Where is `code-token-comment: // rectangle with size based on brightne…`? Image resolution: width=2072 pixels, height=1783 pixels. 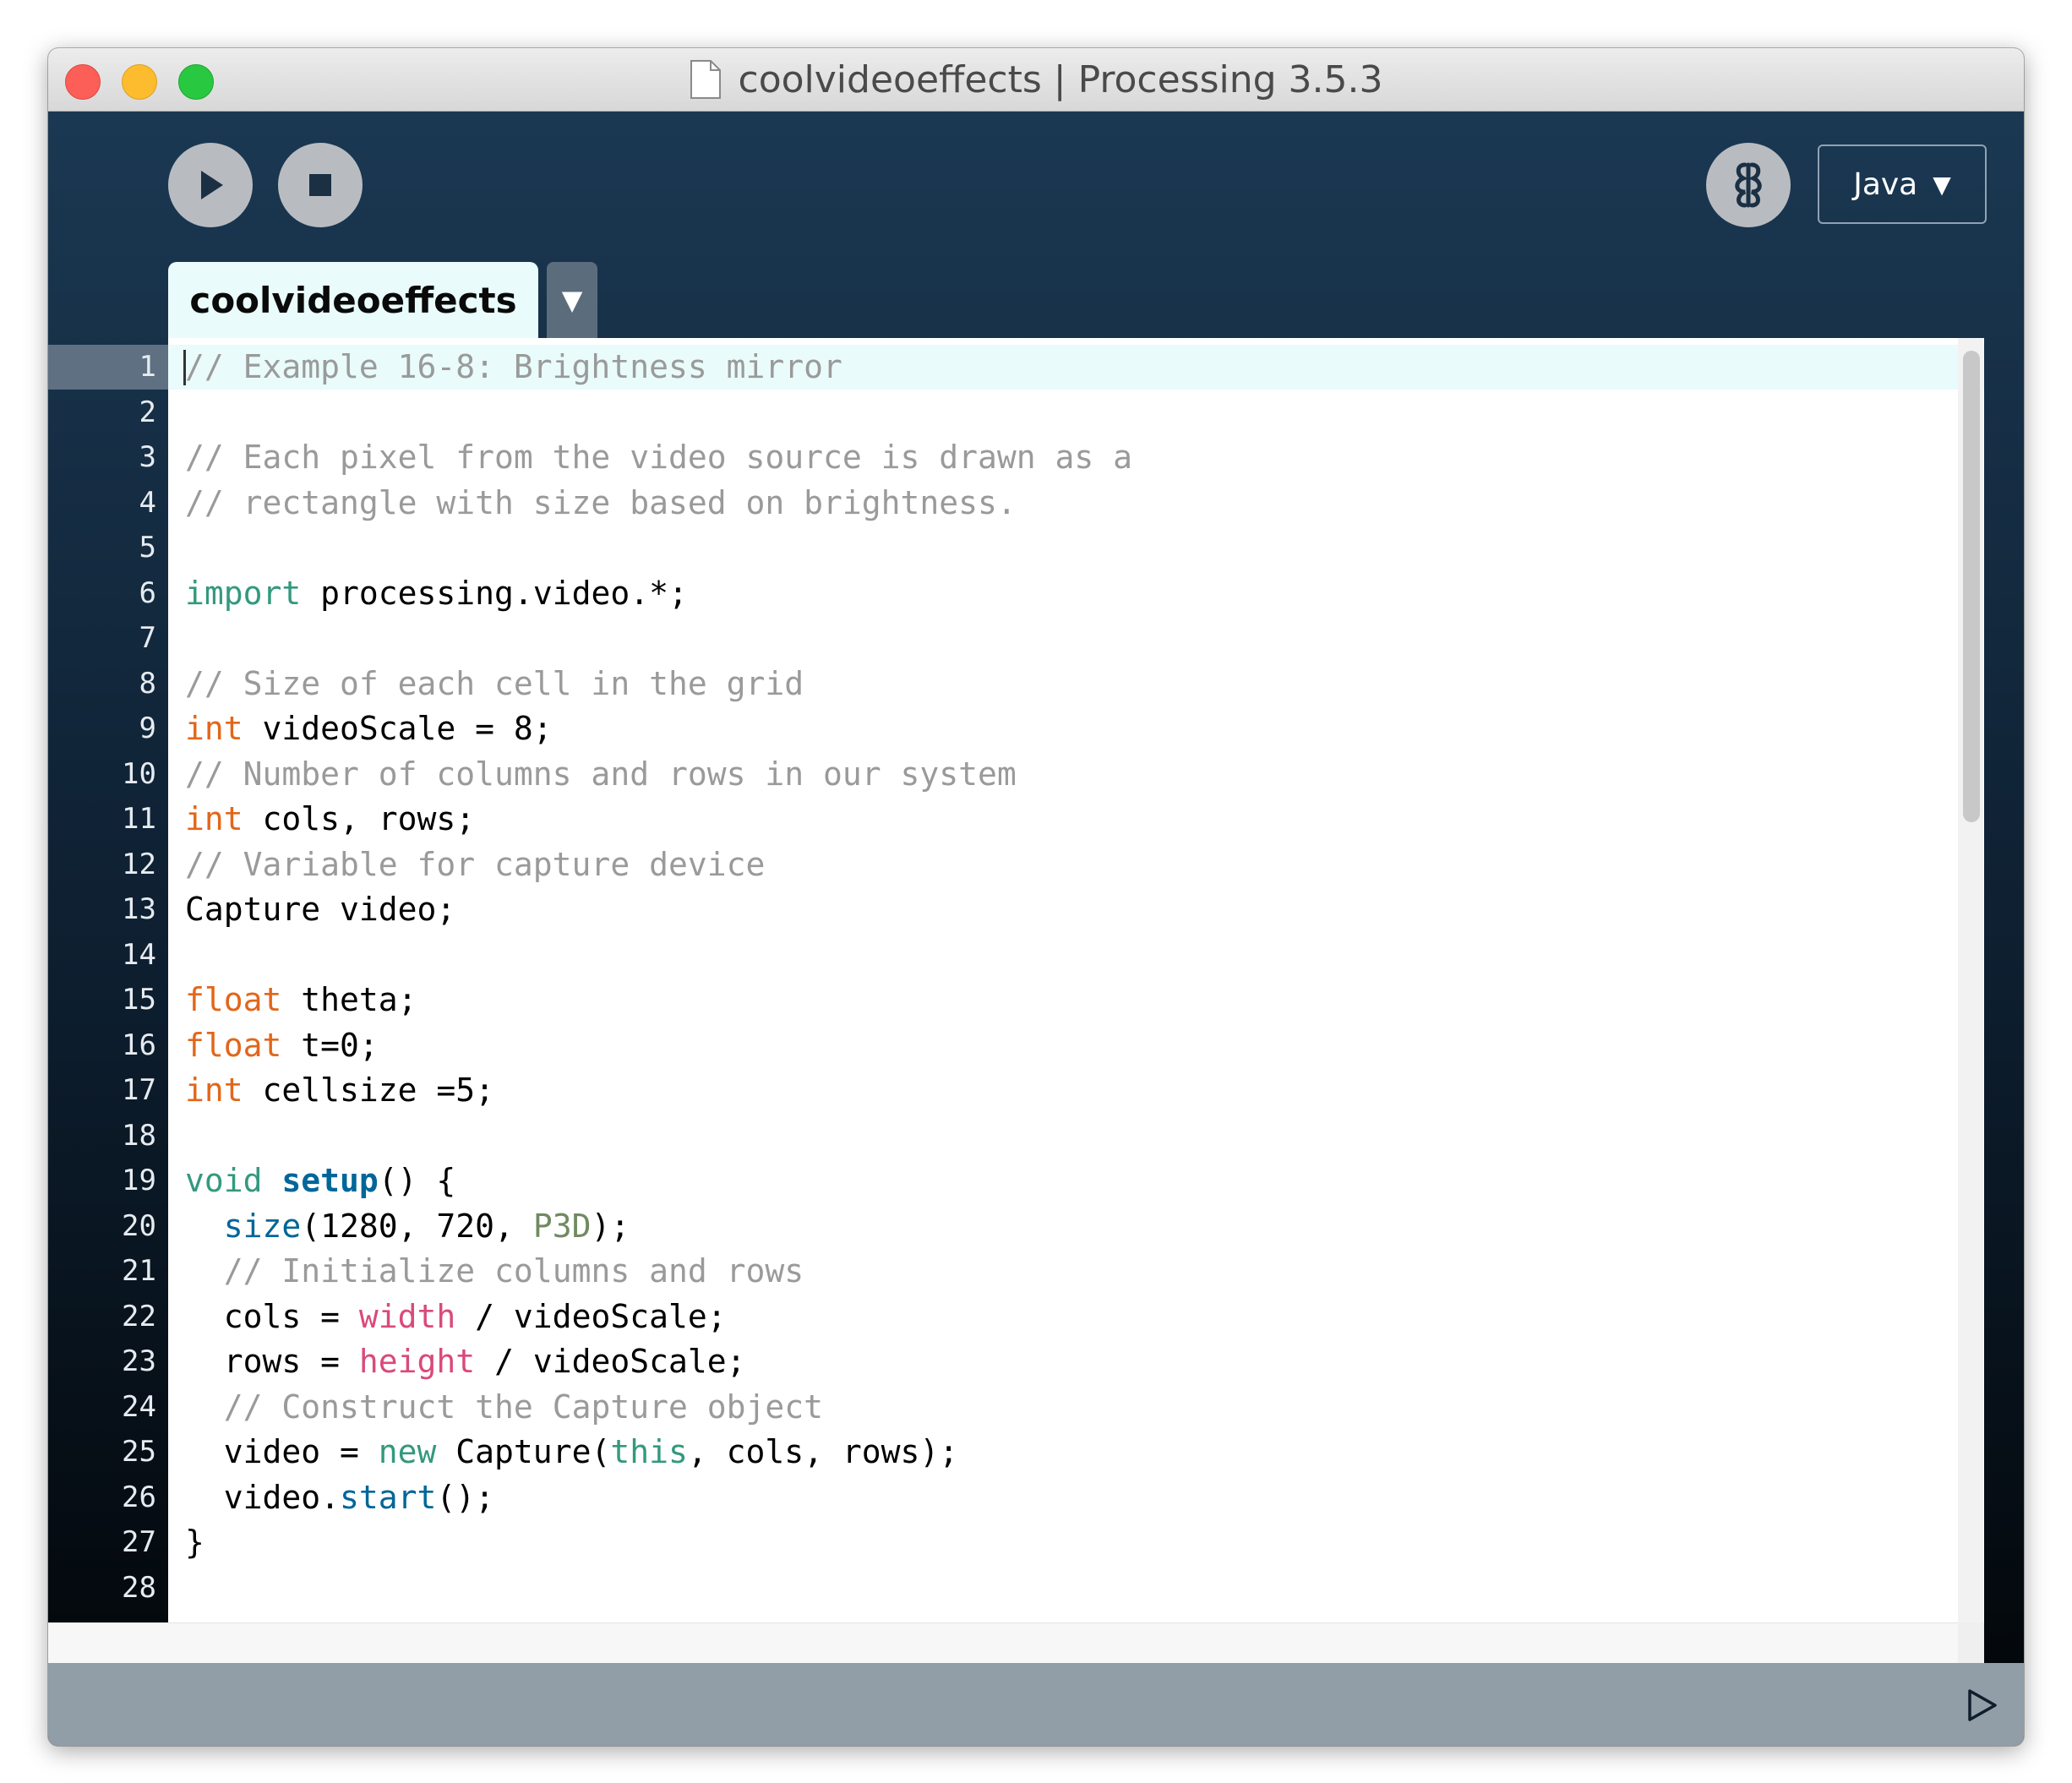
code-token-comment: // rectangle with size based on brightne… is located at coordinates (601, 502).